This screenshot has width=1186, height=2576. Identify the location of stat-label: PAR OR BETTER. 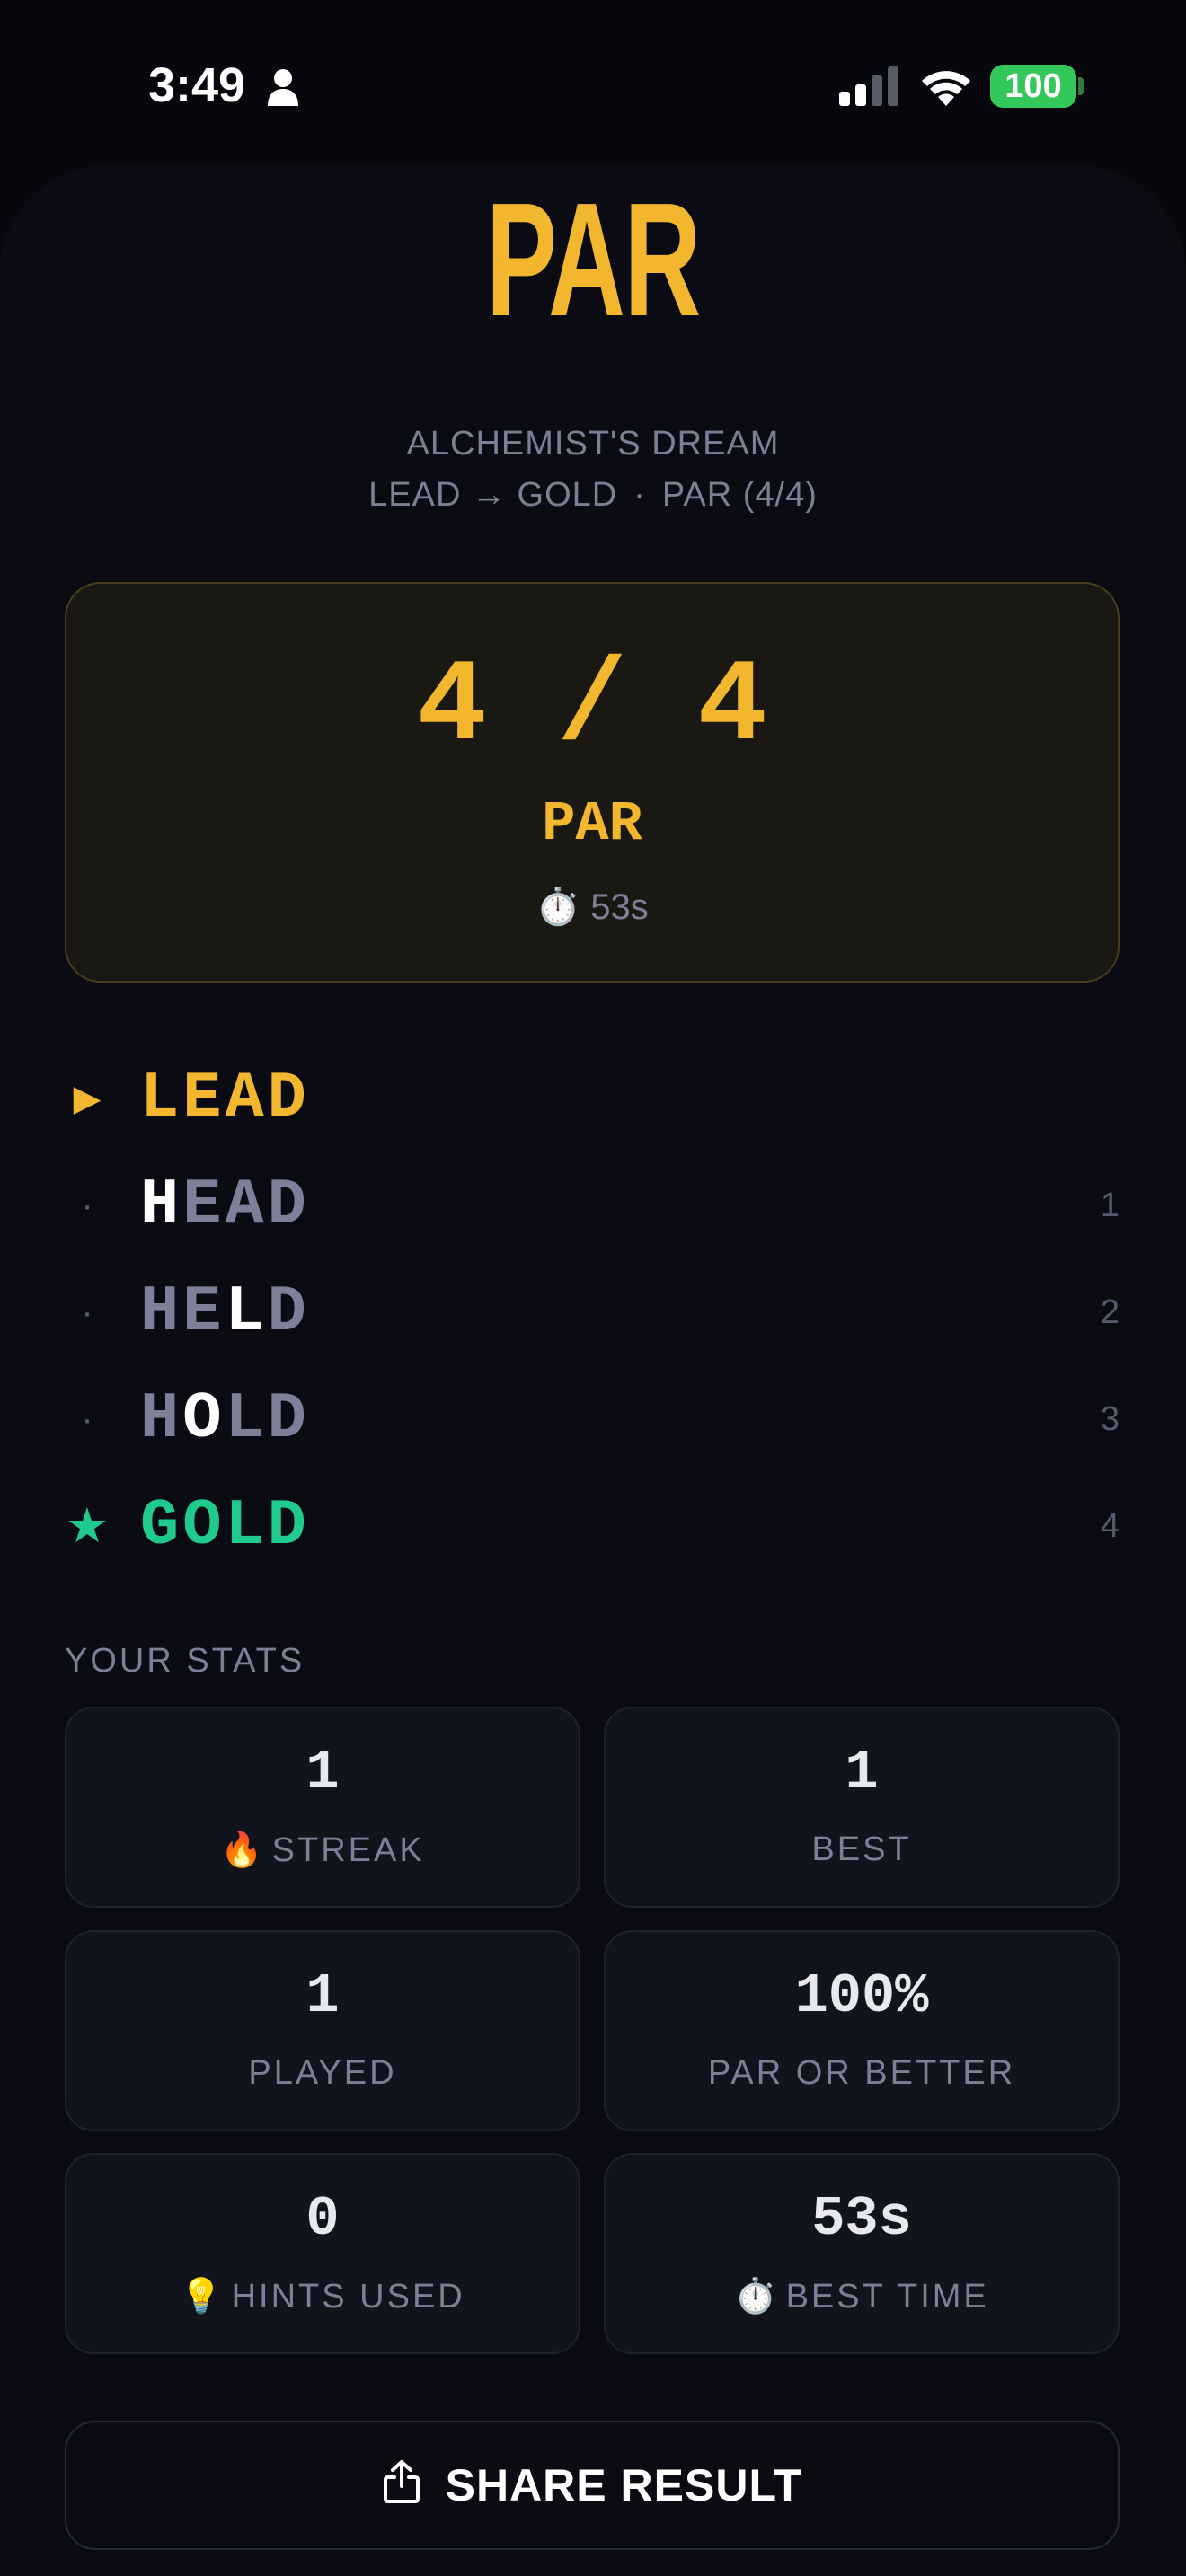
(862, 2073).